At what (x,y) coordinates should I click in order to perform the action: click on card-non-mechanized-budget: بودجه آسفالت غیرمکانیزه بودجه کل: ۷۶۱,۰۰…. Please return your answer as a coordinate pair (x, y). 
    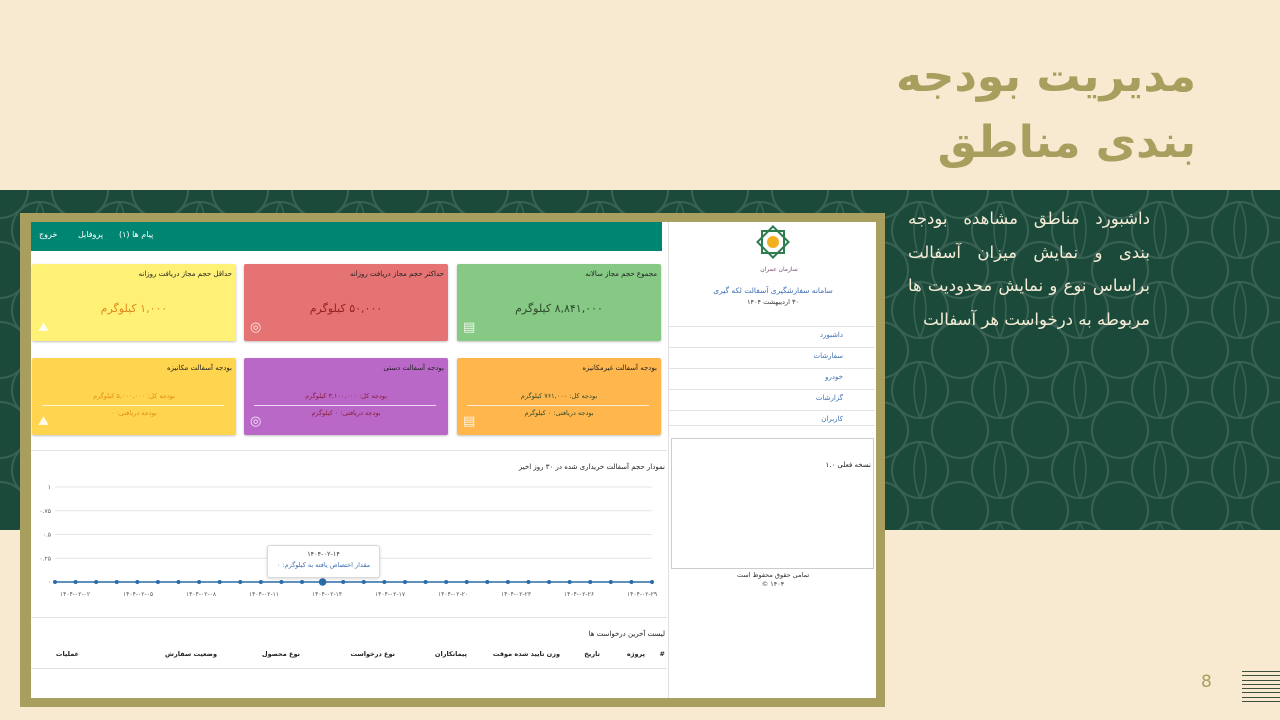
    Looking at the image, I should click on (559, 396).